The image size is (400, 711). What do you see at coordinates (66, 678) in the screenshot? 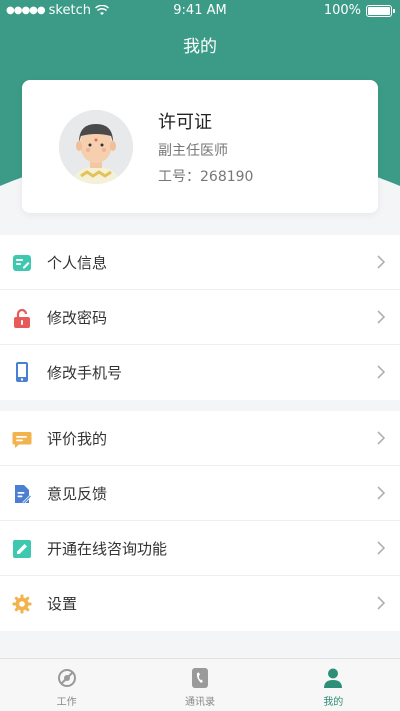
I see `work-icon` at bounding box center [66, 678].